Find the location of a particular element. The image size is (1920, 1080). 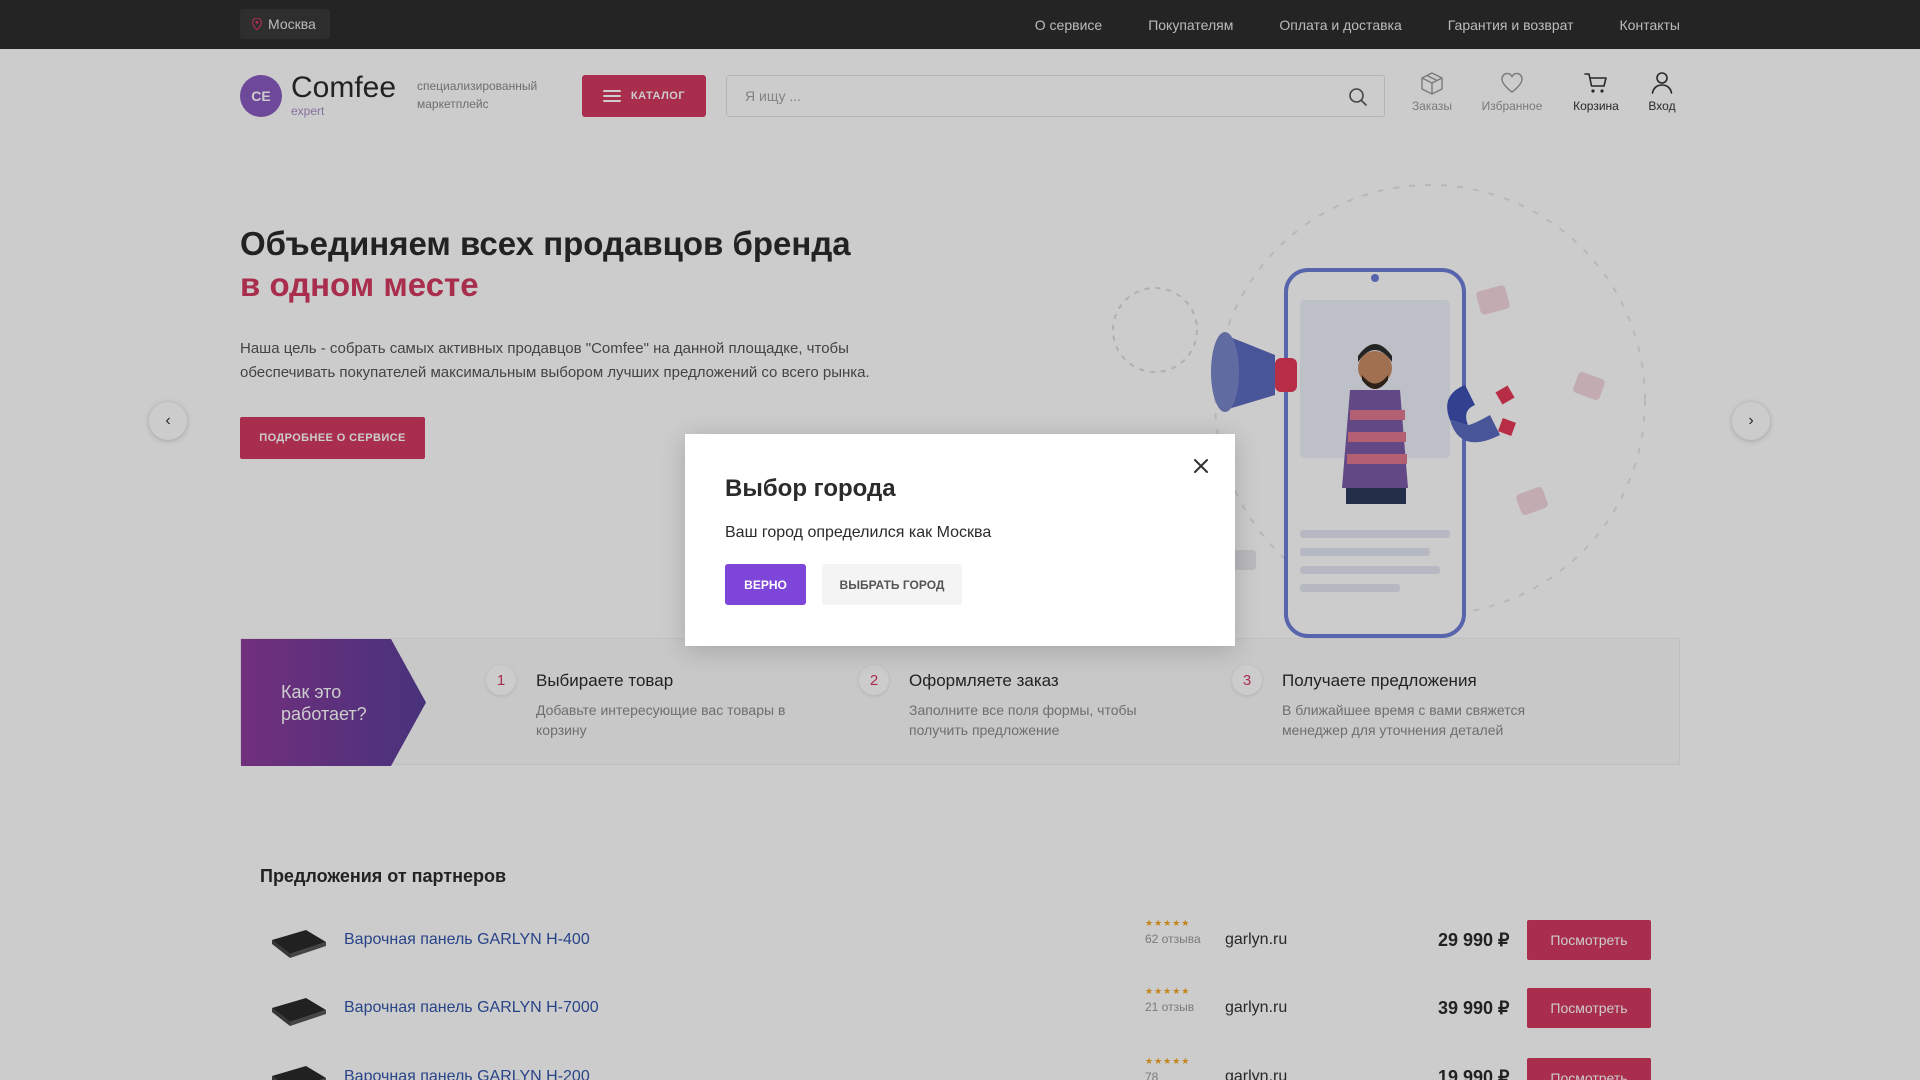

modal-title: Выбор города is located at coordinates (810, 488).